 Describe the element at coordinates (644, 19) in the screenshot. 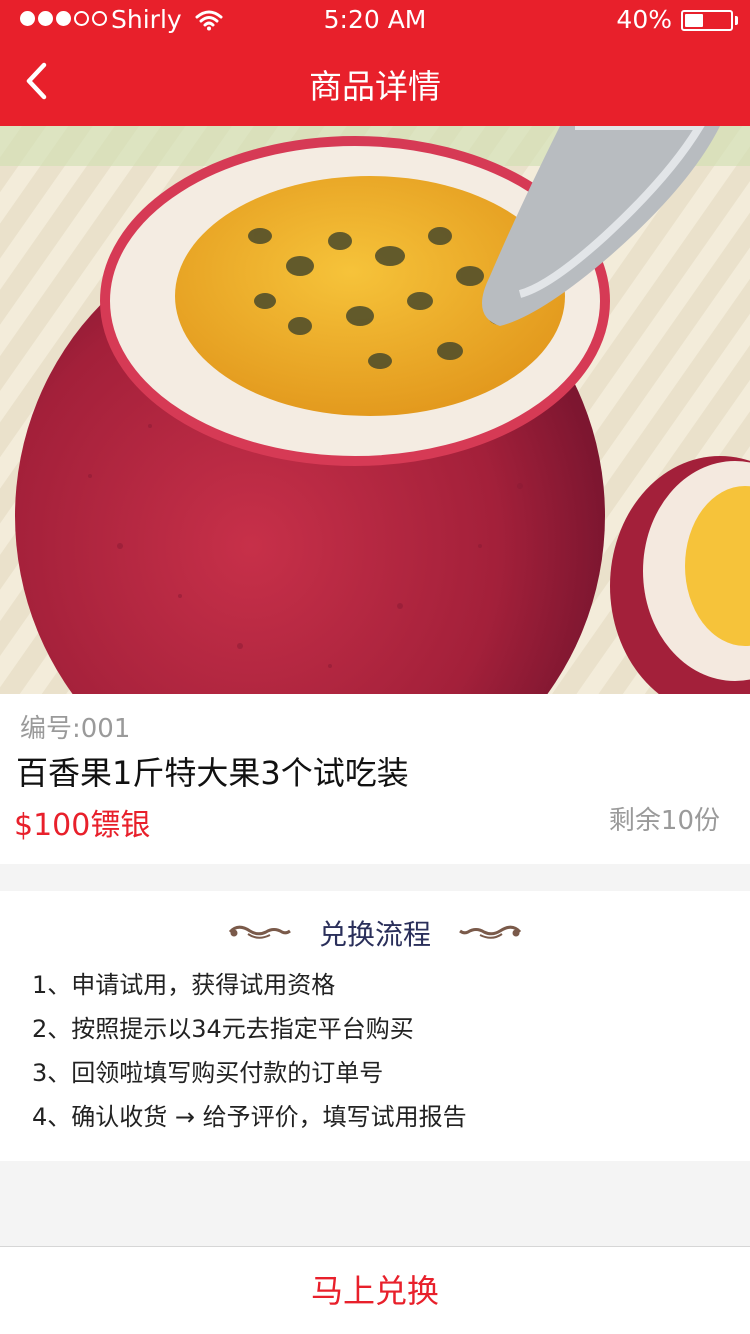

I see `battery-percent: 40%` at that location.